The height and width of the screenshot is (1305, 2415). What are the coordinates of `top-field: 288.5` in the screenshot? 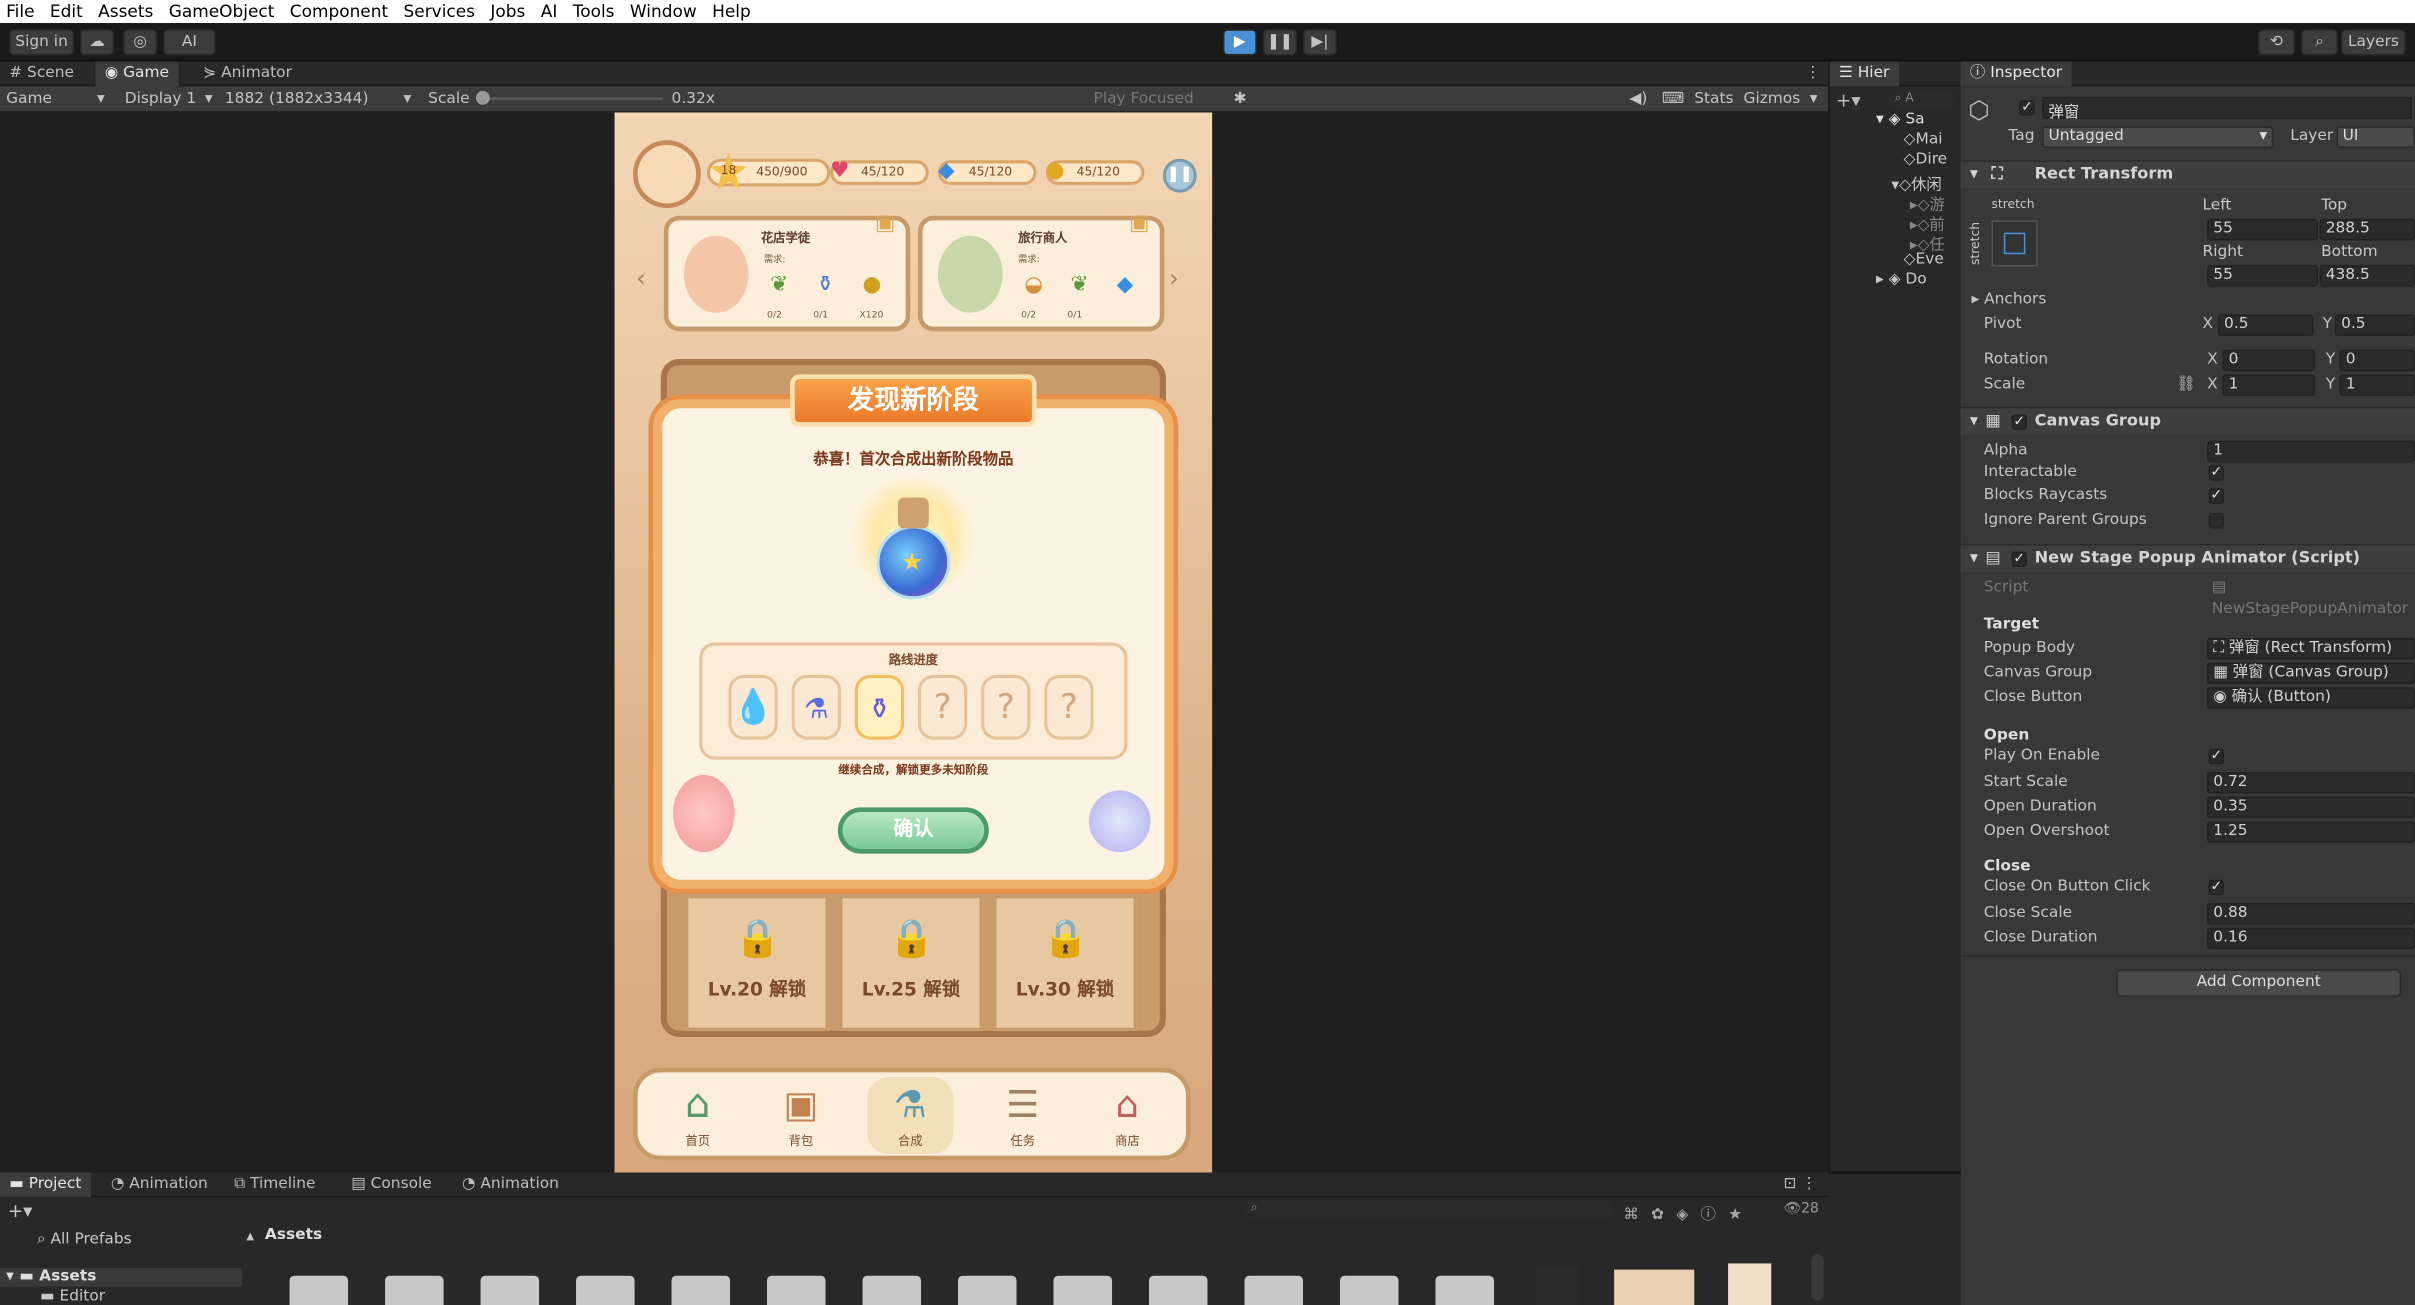 It's located at (2367, 229).